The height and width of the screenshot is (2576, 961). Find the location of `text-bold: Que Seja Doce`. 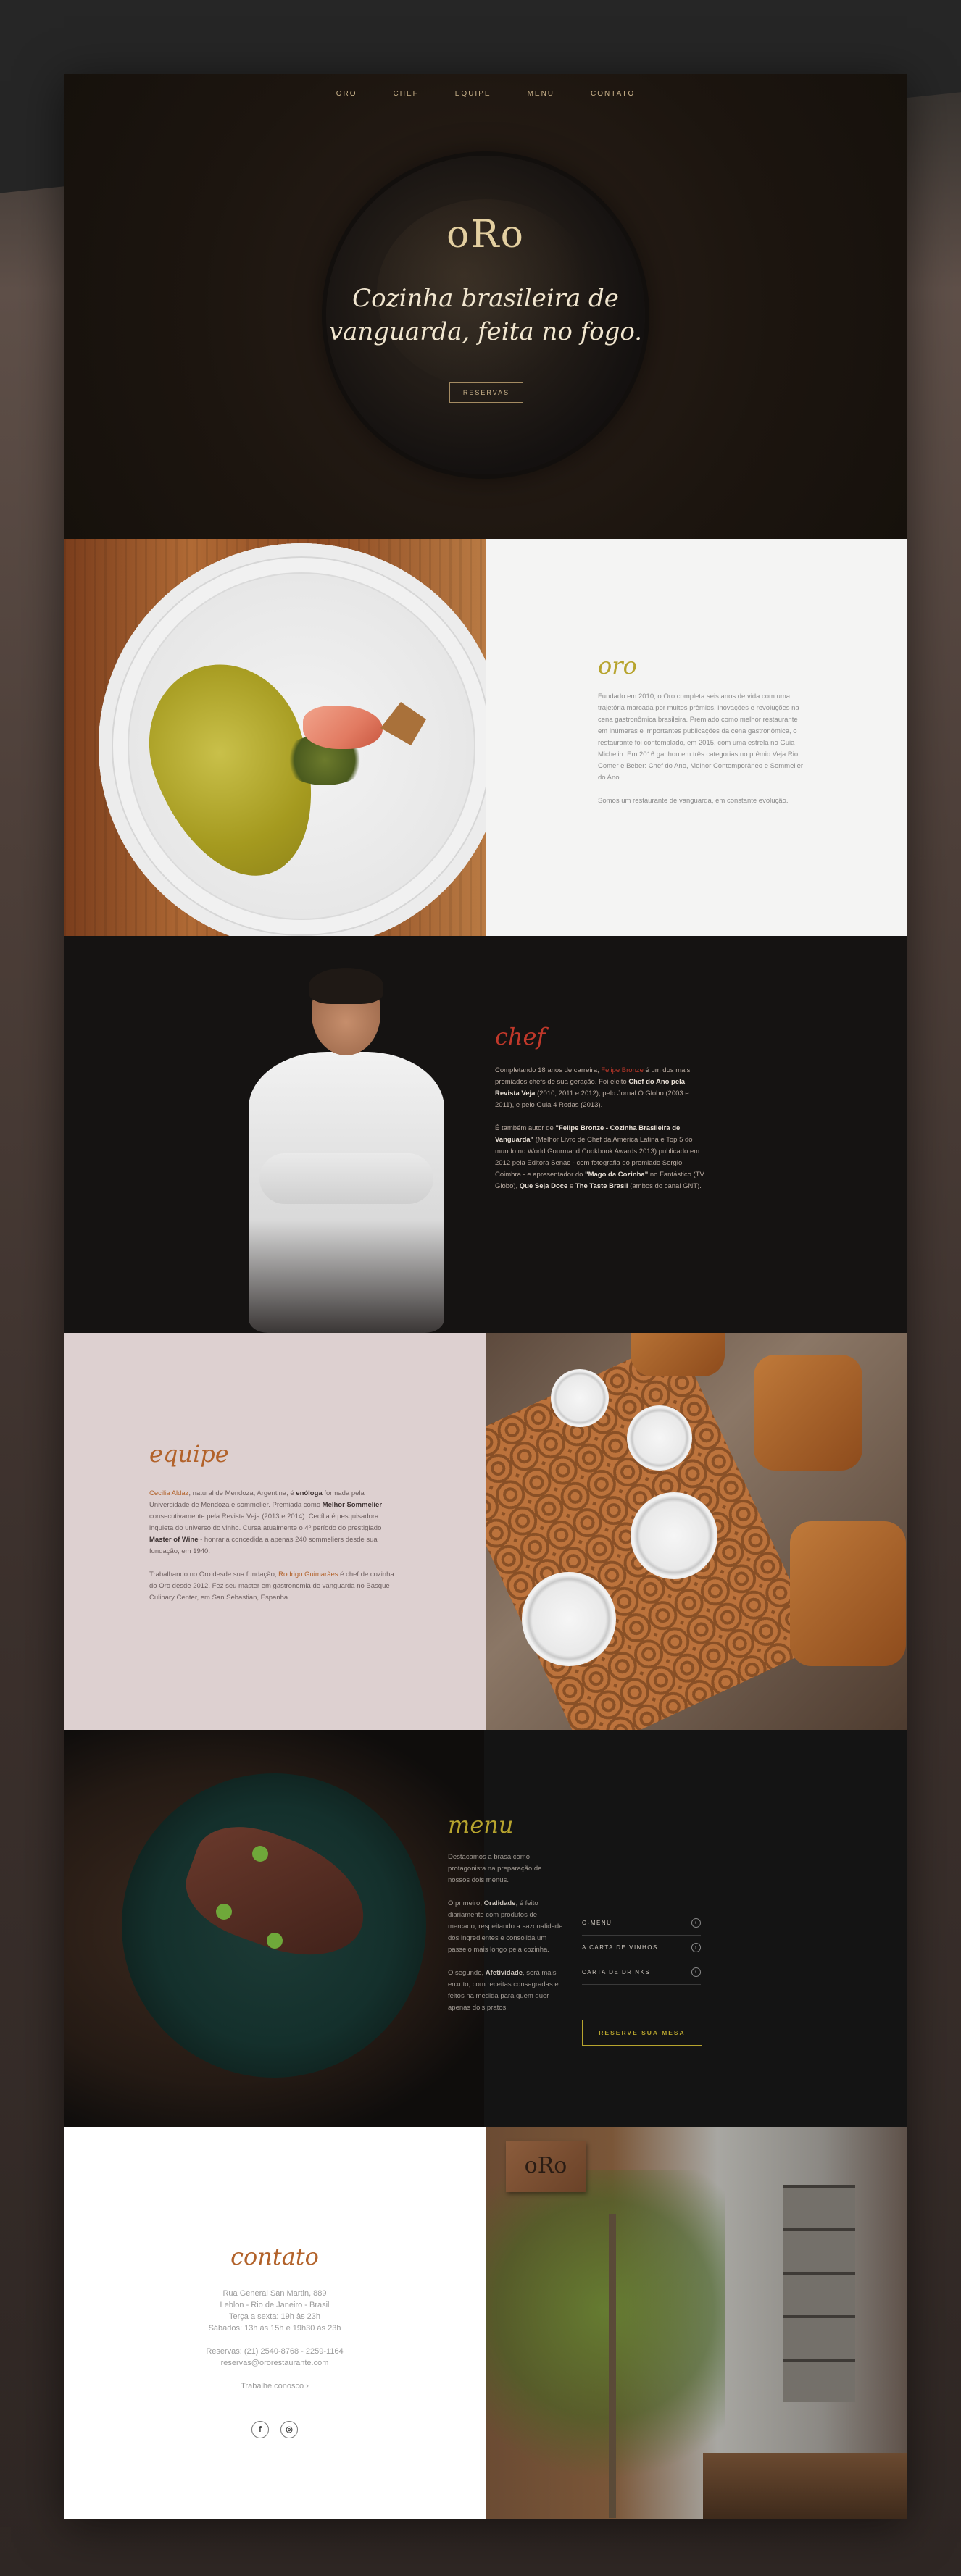

text-bold: Que Seja Doce is located at coordinates (543, 1186).